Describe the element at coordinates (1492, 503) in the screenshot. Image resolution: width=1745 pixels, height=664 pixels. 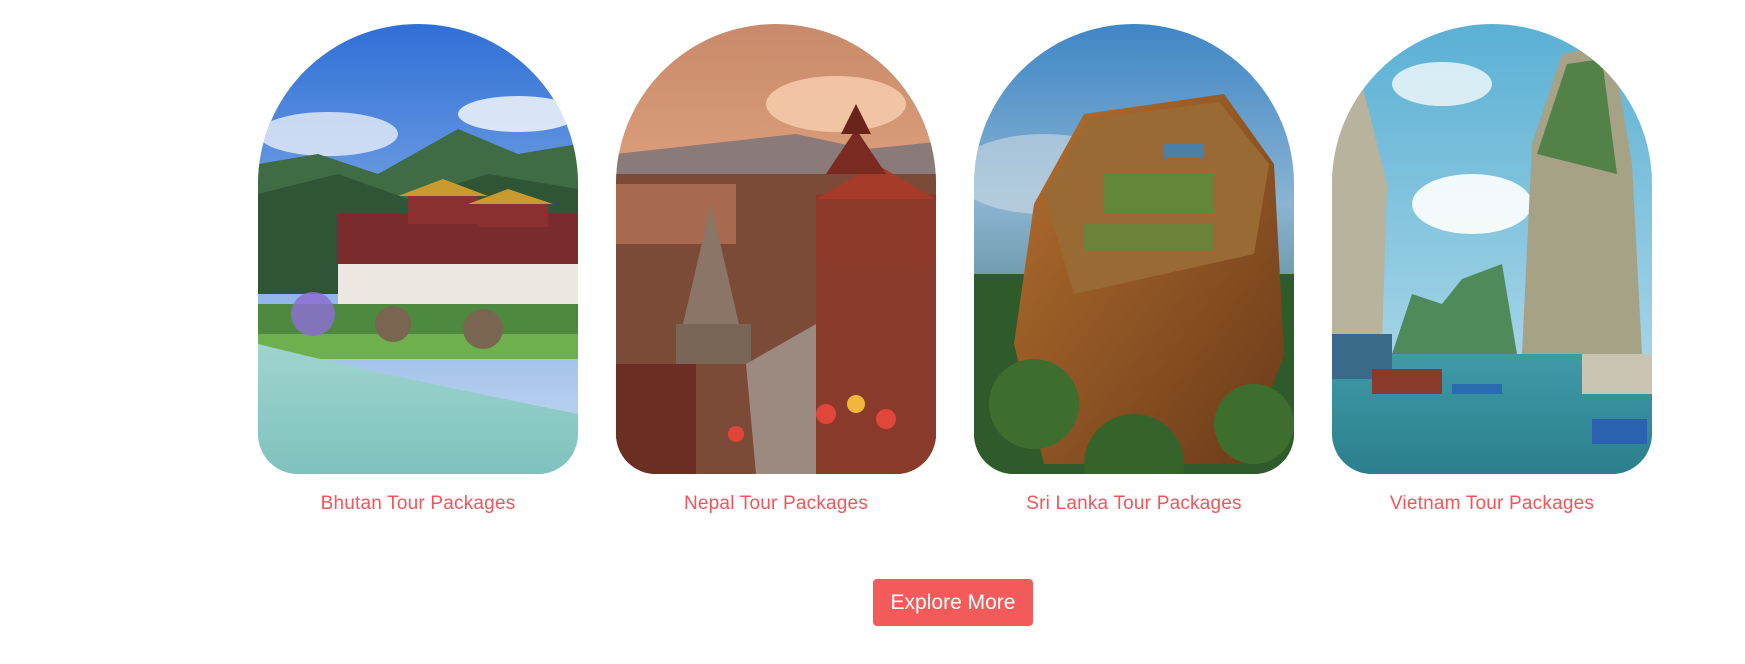
I see `card-label: Vietnam Tour Packages` at that location.